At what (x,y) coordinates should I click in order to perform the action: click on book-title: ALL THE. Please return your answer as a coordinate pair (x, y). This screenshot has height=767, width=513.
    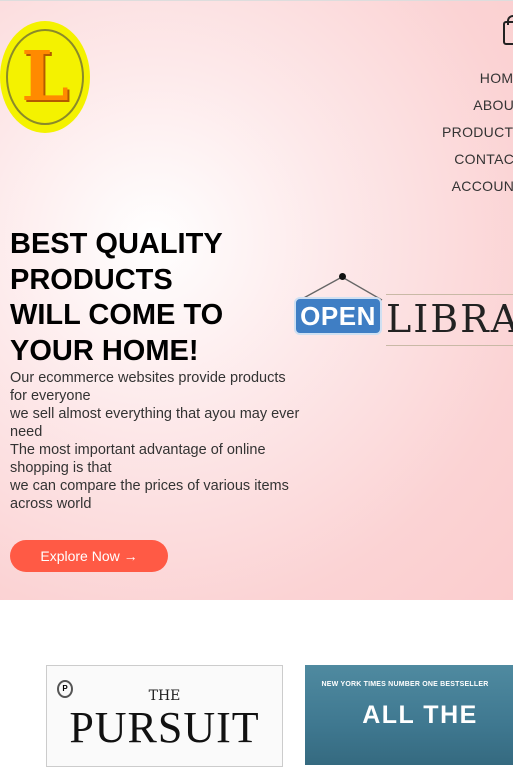
    Looking at the image, I should click on (420, 715).